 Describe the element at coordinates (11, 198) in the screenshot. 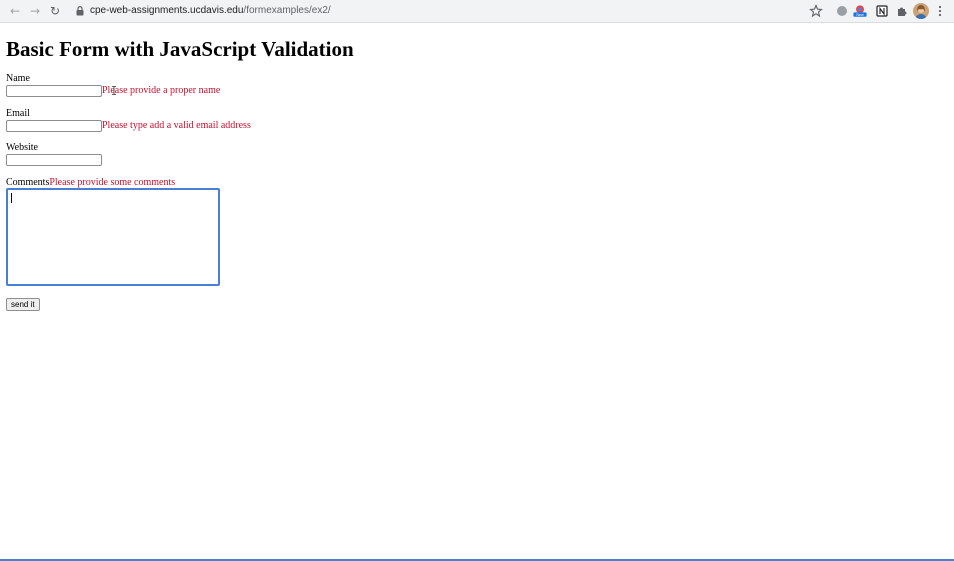

I see `text-caret` at that location.